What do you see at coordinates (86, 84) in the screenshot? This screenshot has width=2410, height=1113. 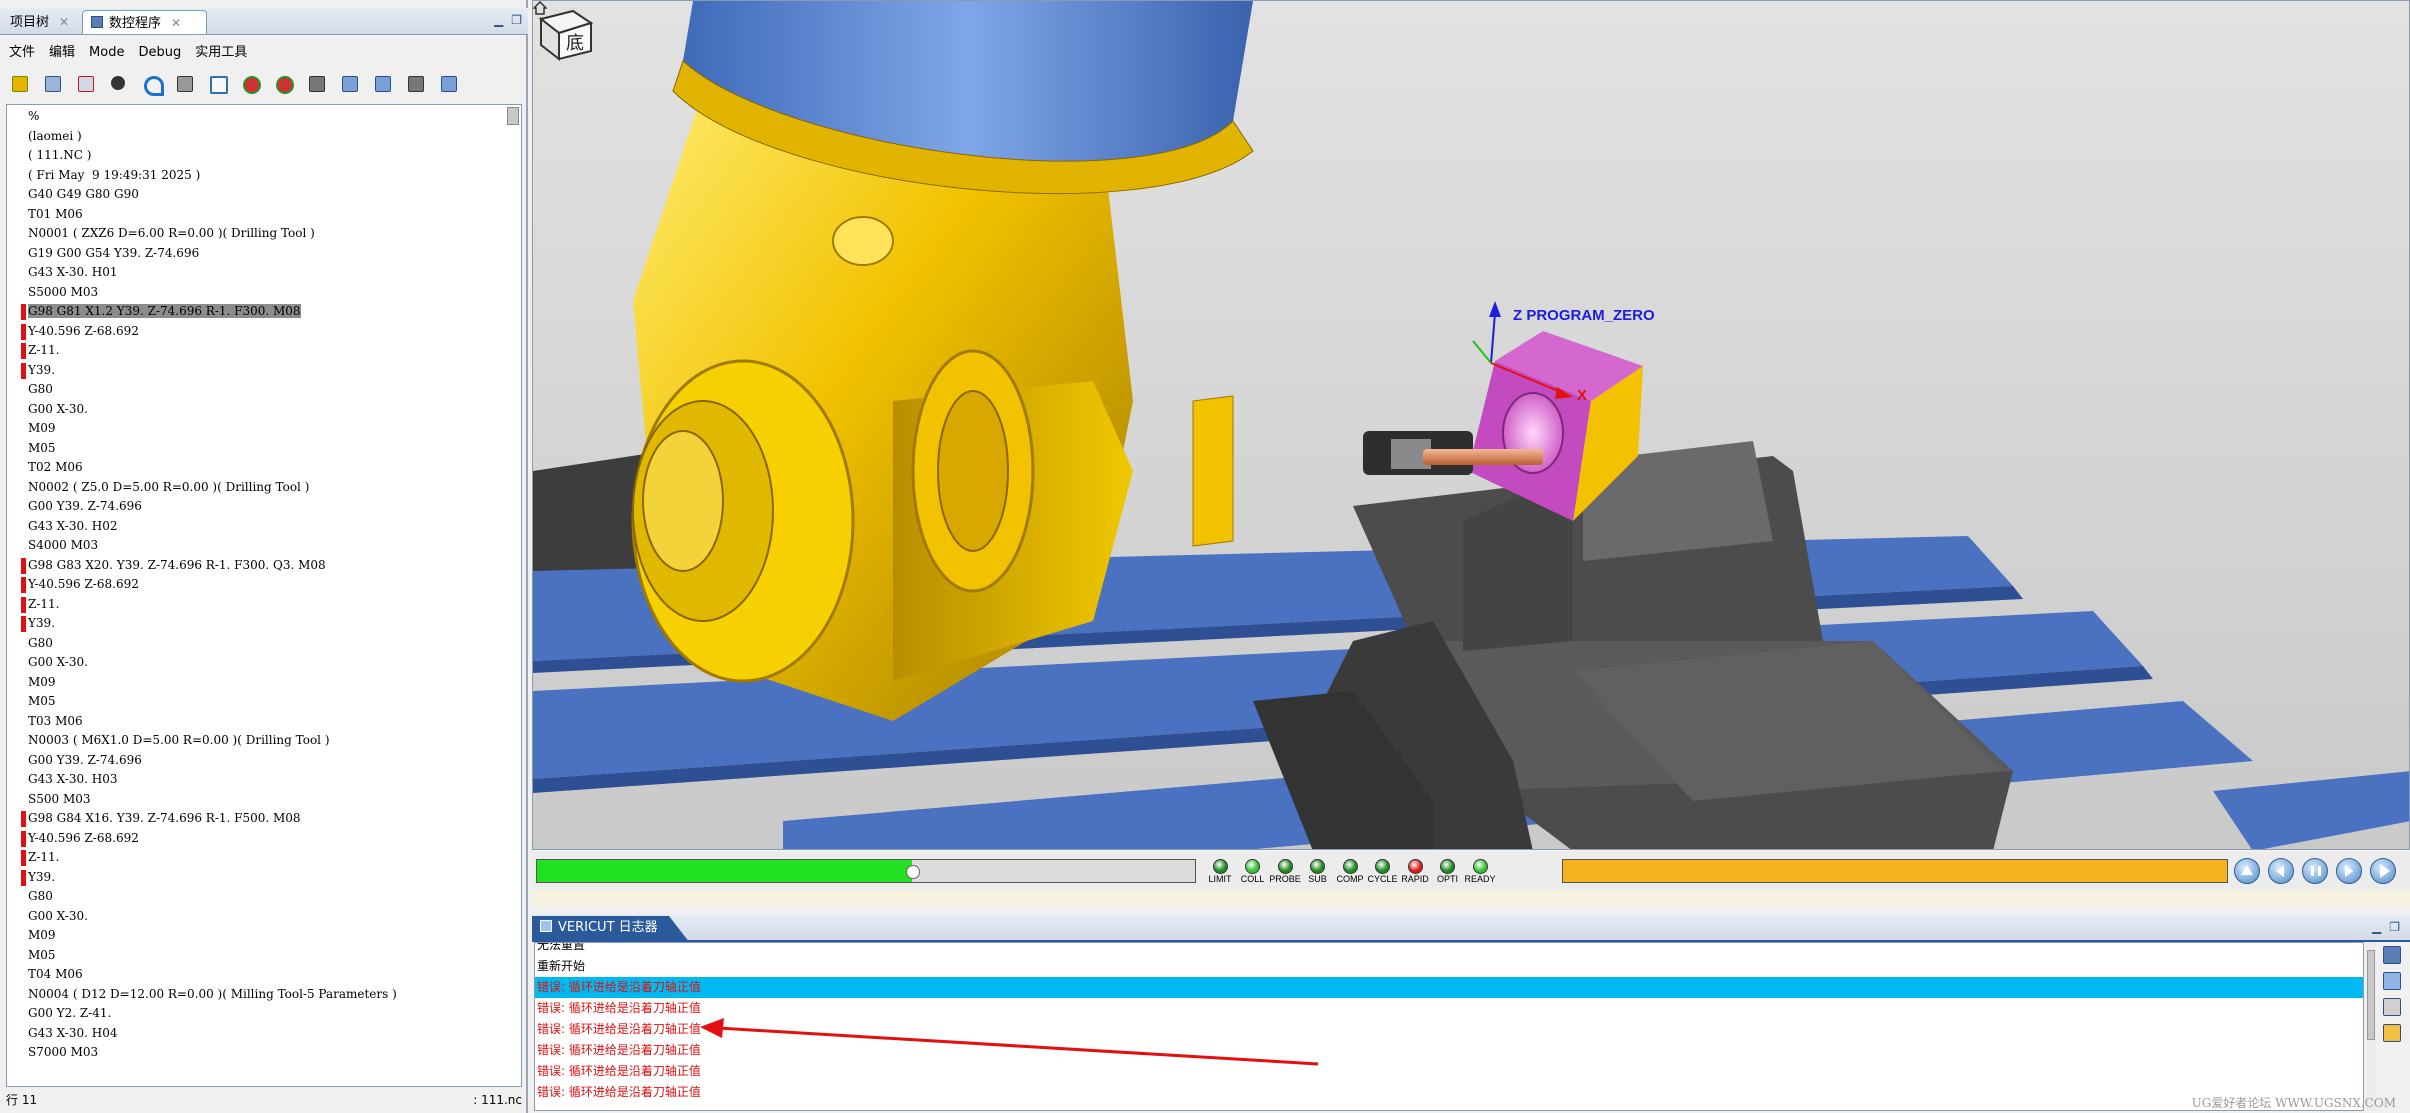 I see `edit-program-icon` at bounding box center [86, 84].